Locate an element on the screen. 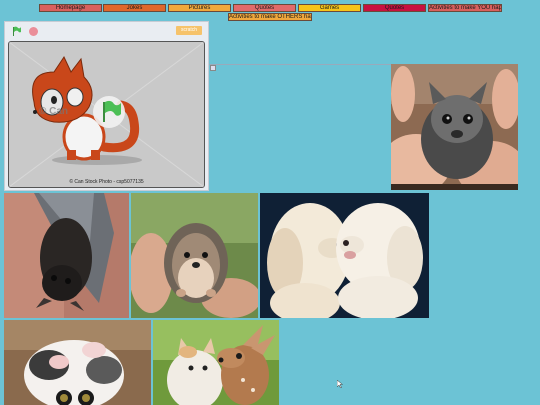 The height and width of the screenshot is (405, 540). stage-caption: © Can Stock Photo - csp5077135 is located at coordinates (106, 182).